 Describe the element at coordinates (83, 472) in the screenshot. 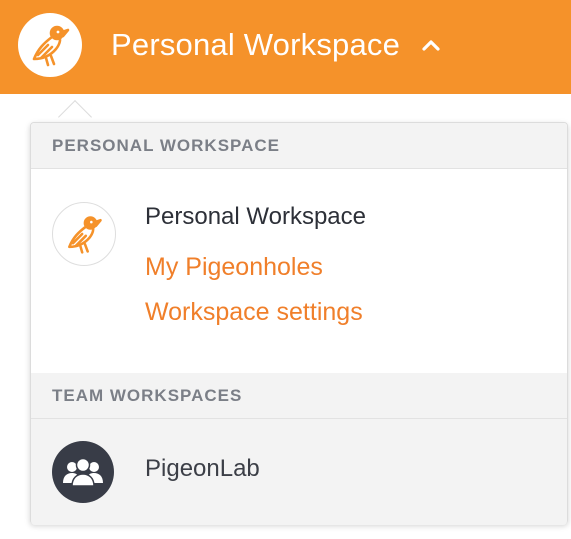

I see `group-icon` at that location.